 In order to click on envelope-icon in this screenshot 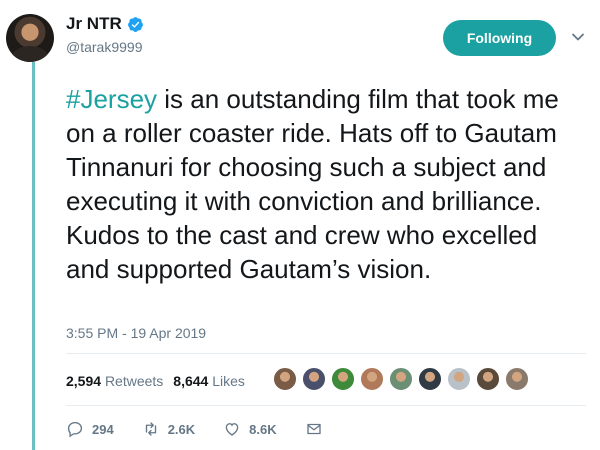, I will do `click(313, 429)`.